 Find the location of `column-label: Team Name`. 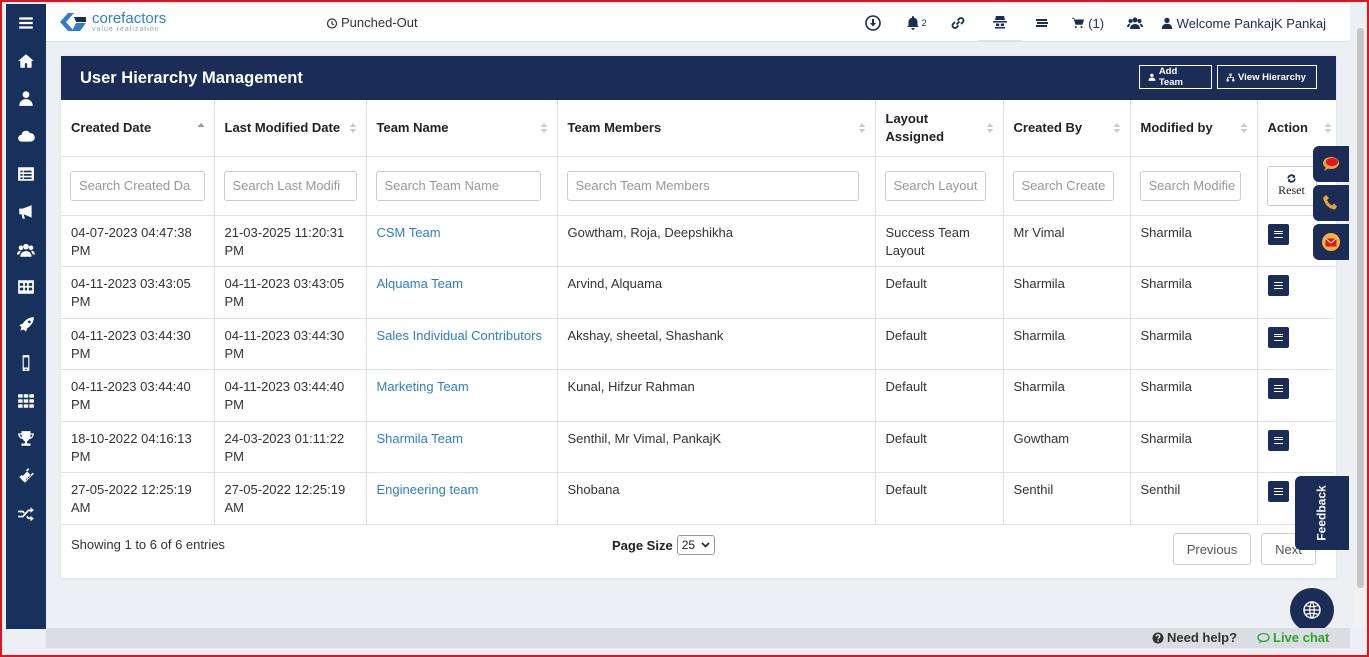

column-label: Team Name is located at coordinates (412, 128).